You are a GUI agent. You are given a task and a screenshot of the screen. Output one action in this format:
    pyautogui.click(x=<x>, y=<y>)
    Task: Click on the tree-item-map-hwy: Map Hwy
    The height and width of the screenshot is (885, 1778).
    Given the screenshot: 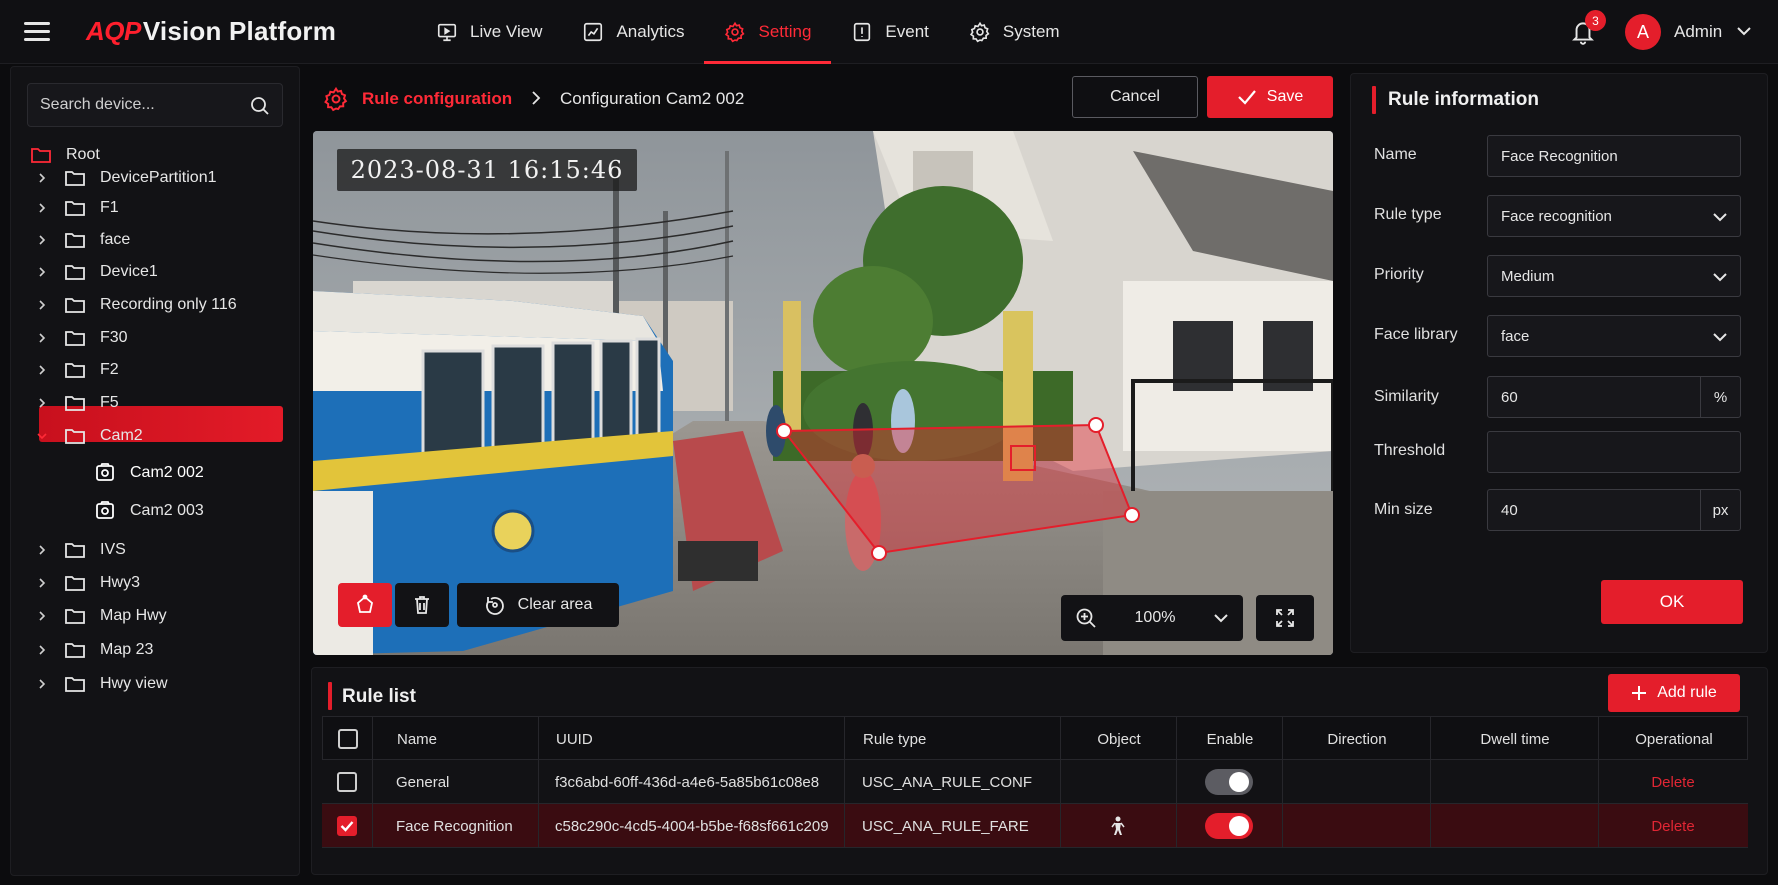 What is the action you would take?
    pyautogui.click(x=101, y=616)
    